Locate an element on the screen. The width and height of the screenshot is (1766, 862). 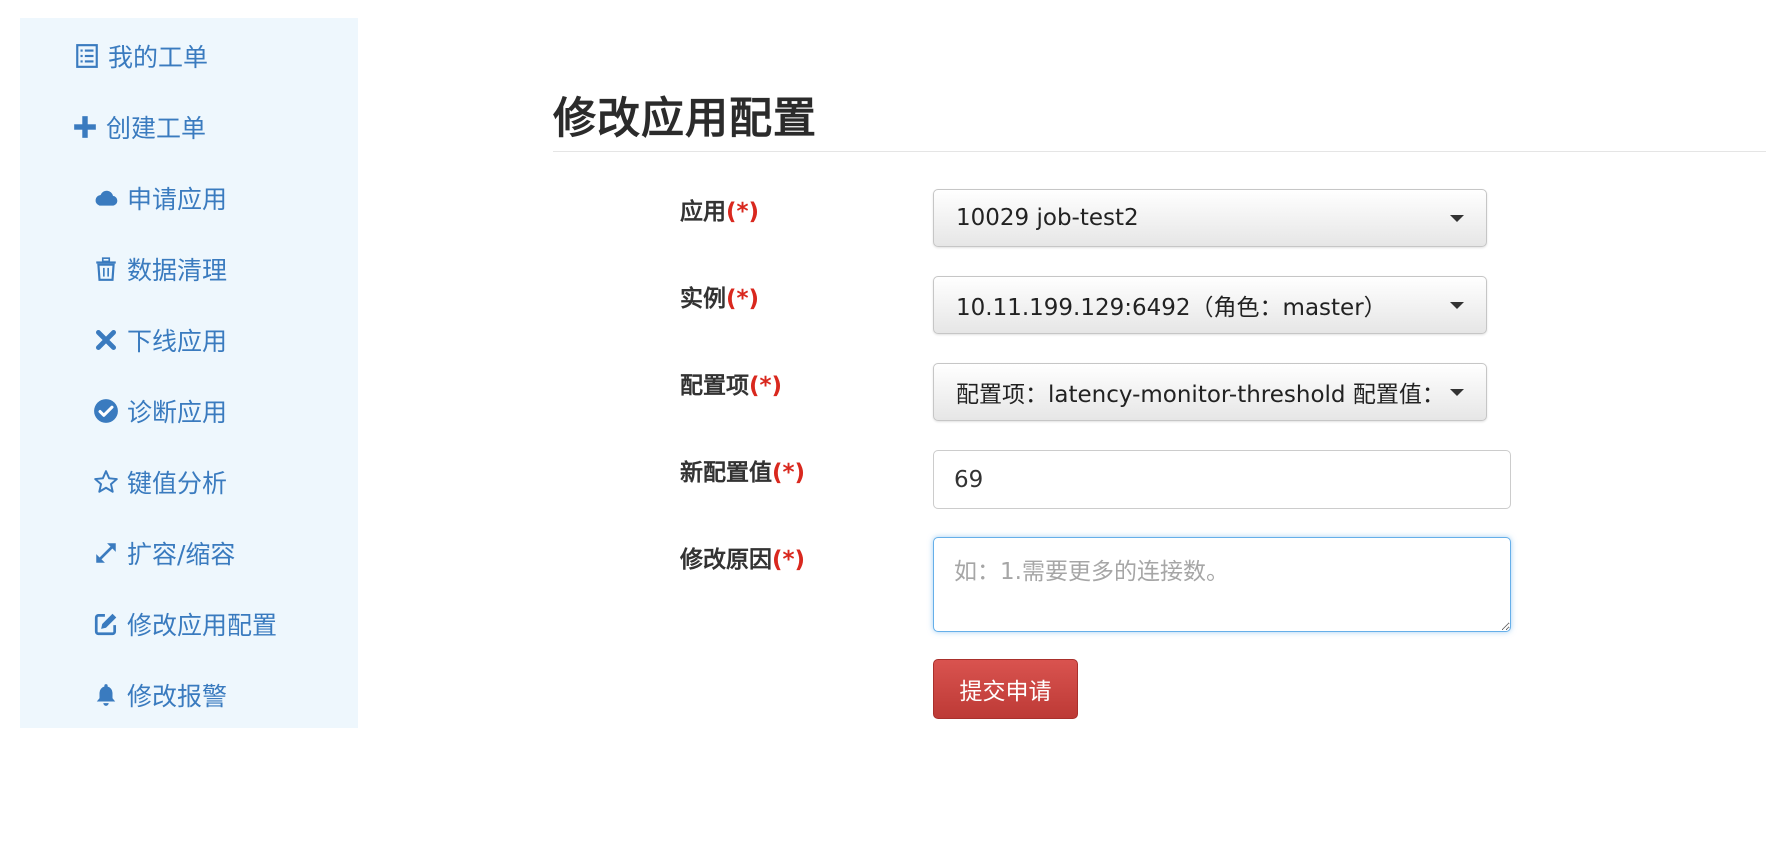
config-item-select-value: 配置项：latency-monitor-threshold 配置值： is located at coordinates (1199, 395).